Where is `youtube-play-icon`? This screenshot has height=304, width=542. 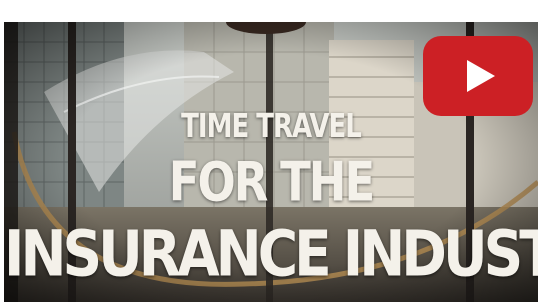
youtube-play-icon is located at coordinates (478, 76).